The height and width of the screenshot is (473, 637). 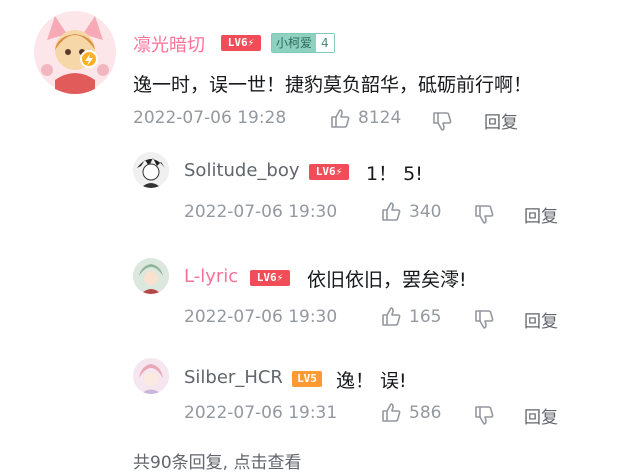 I want to click on like-count: 340, so click(x=425, y=212).